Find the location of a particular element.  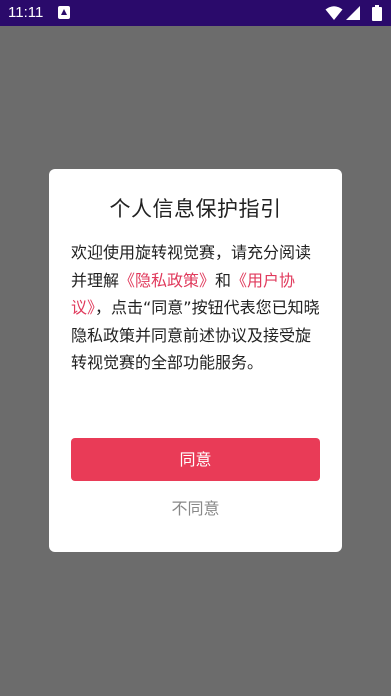

signal-icon is located at coordinates (353, 13).